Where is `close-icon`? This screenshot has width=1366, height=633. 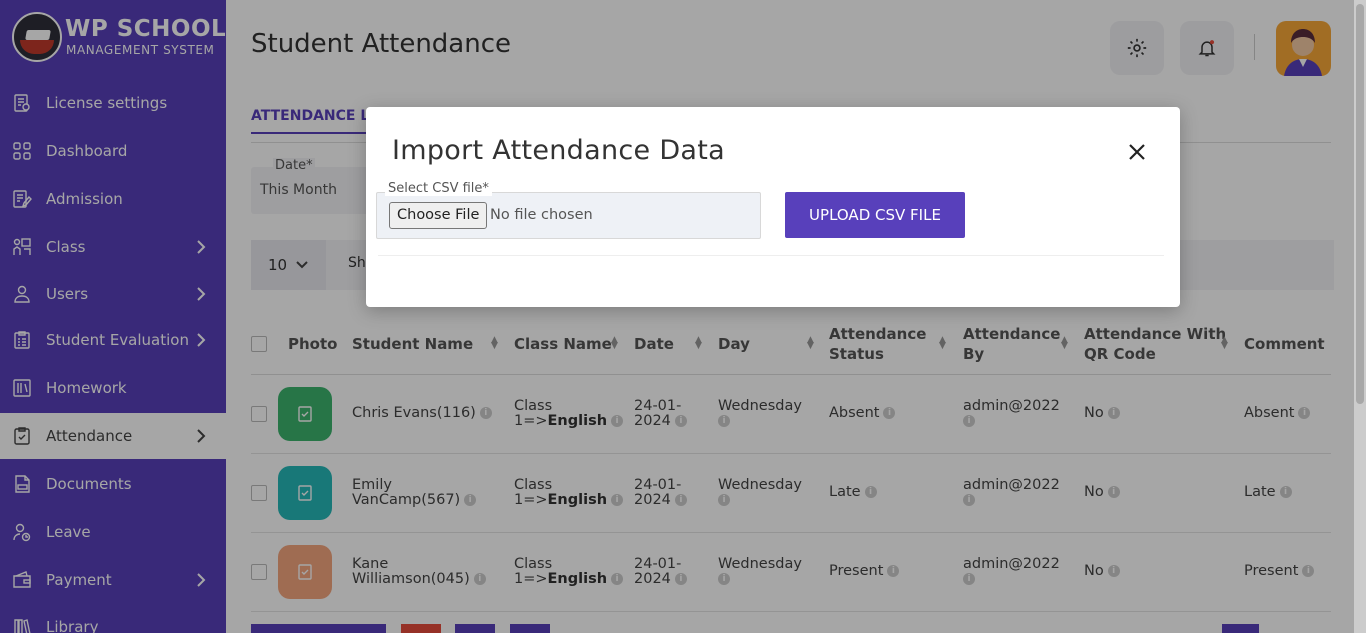 close-icon is located at coordinates (1137, 152).